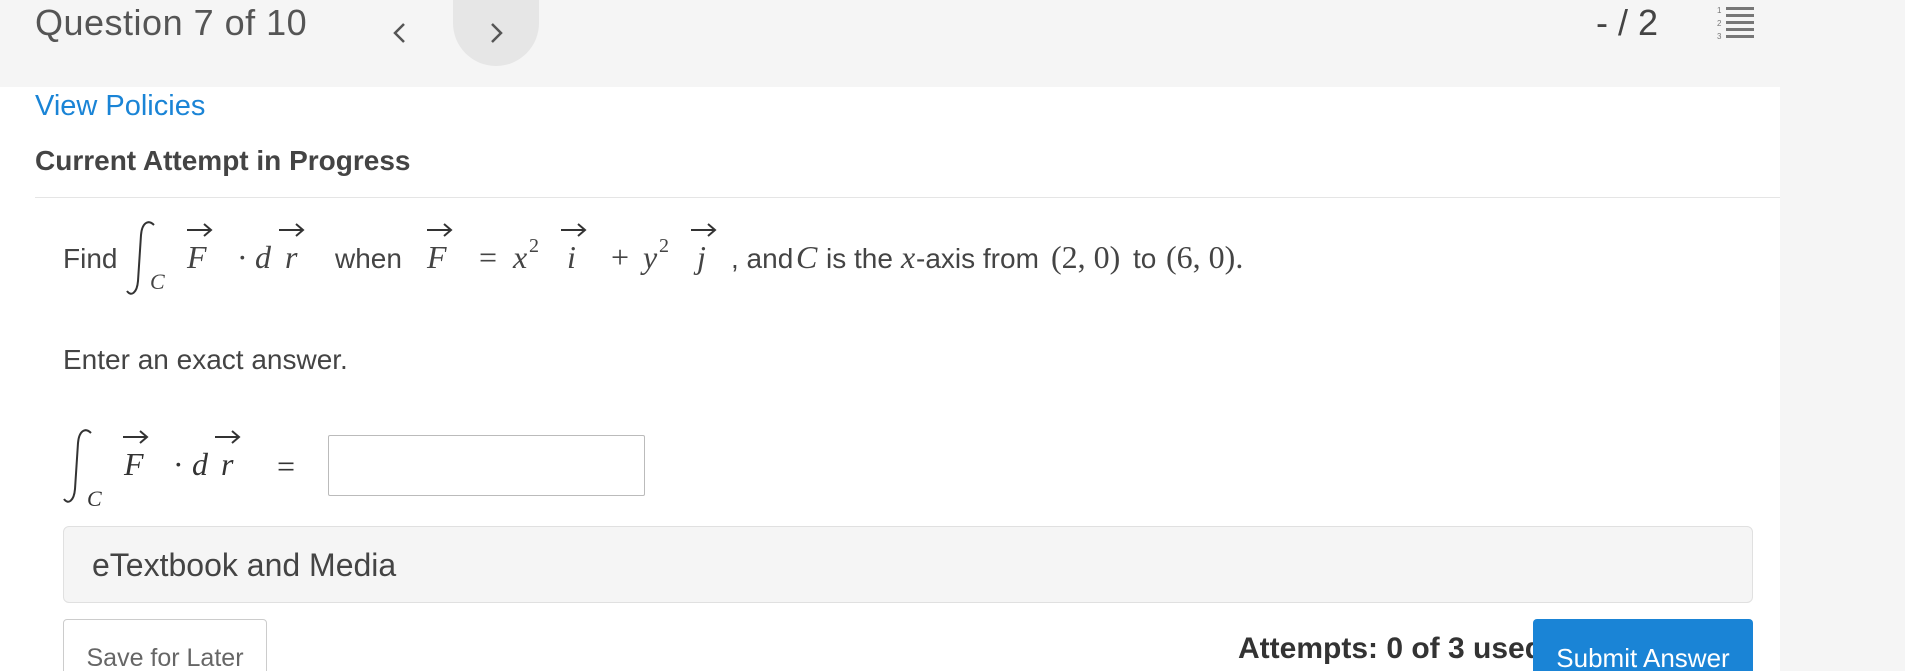  What do you see at coordinates (1643, 645) in the screenshot?
I see `submit-answer-button: Submit Answer` at bounding box center [1643, 645].